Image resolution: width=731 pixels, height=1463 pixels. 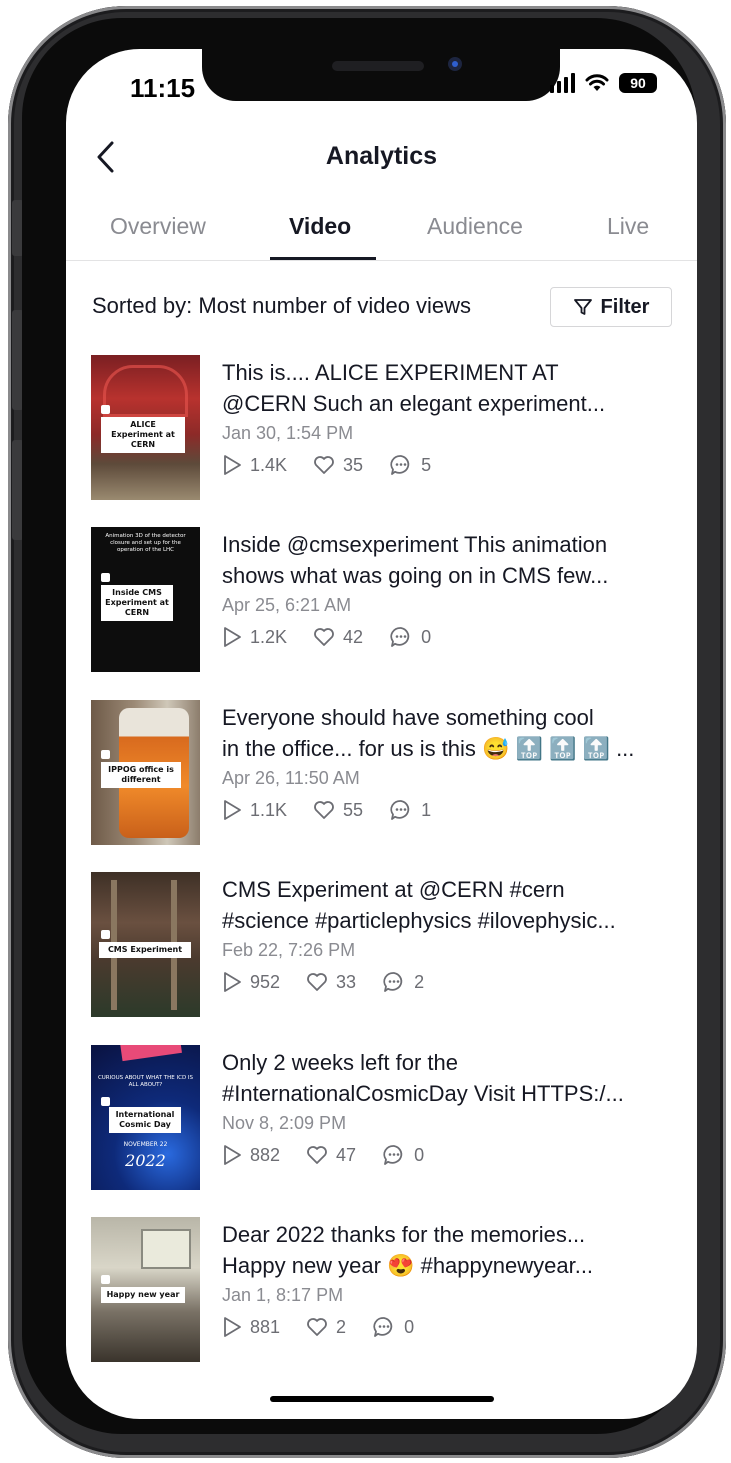 What do you see at coordinates (452, 1327) in the screenshot?
I see `video-stats: 881 2 0` at bounding box center [452, 1327].